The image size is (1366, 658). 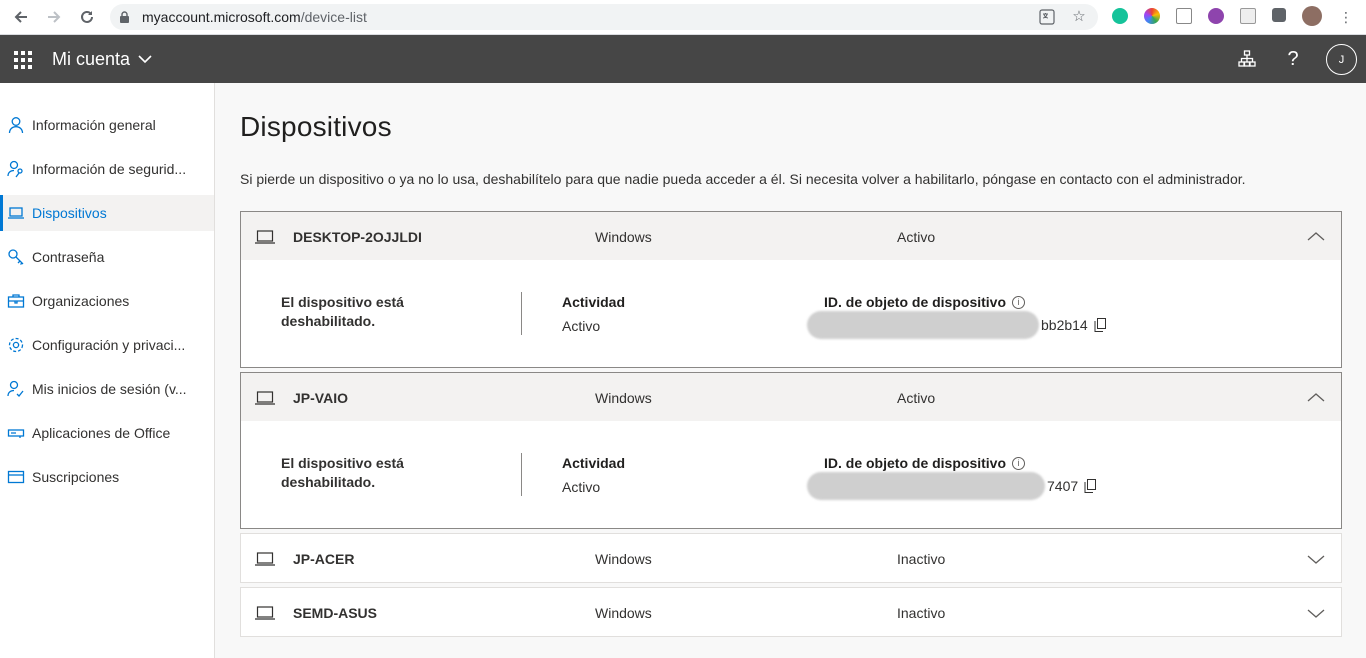 What do you see at coordinates (1063, 486) in the screenshot?
I see `device-id-value: 7407` at bounding box center [1063, 486].